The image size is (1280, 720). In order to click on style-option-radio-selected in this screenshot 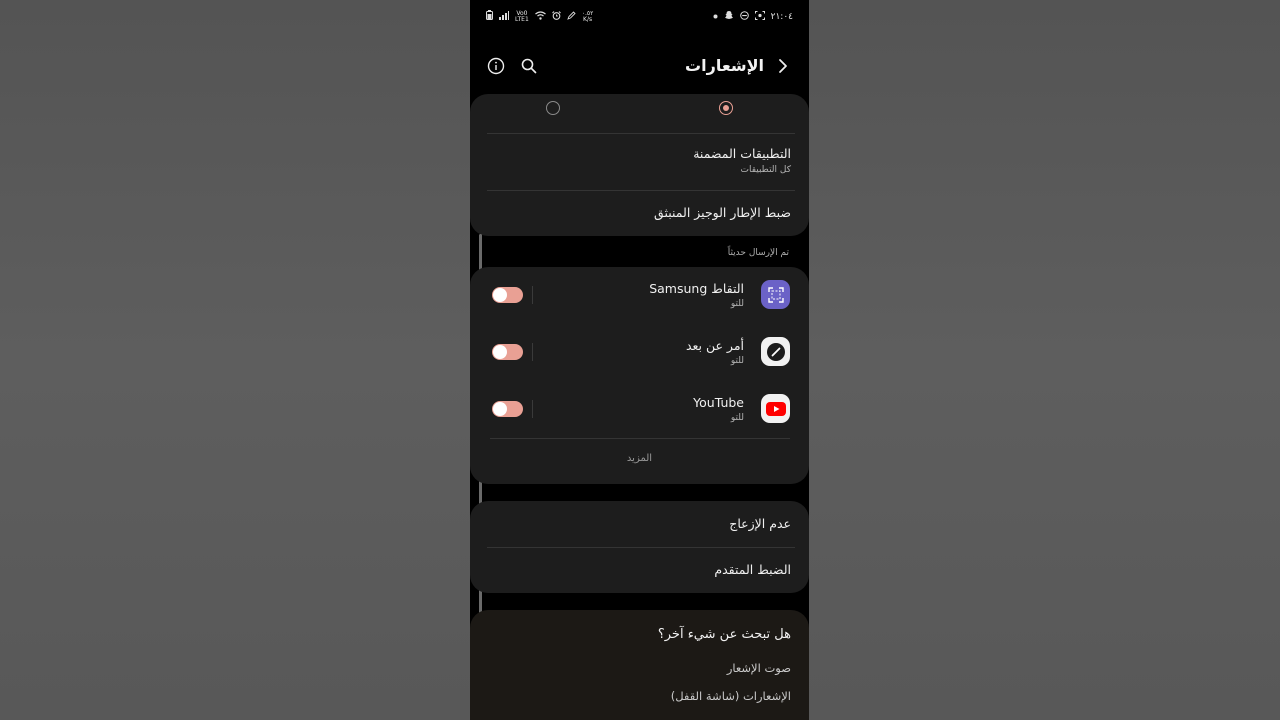, I will do `click(726, 108)`.